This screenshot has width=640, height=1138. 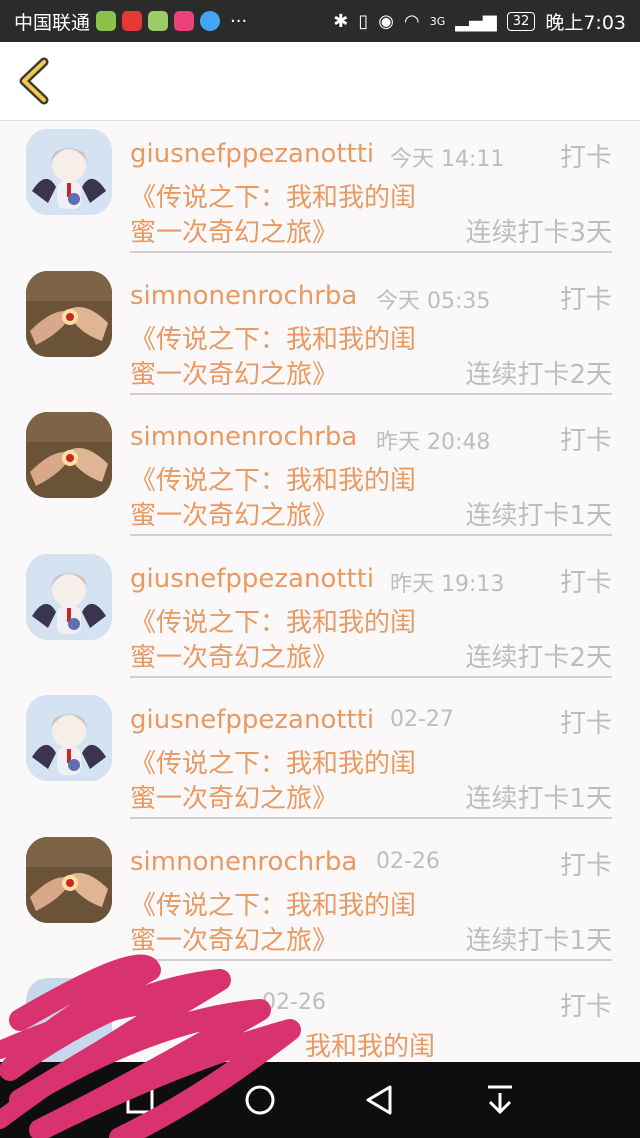 What do you see at coordinates (341, 21) in the screenshot?
I see `bluetooth-icon: ✱` at bounding box center [341, 21].